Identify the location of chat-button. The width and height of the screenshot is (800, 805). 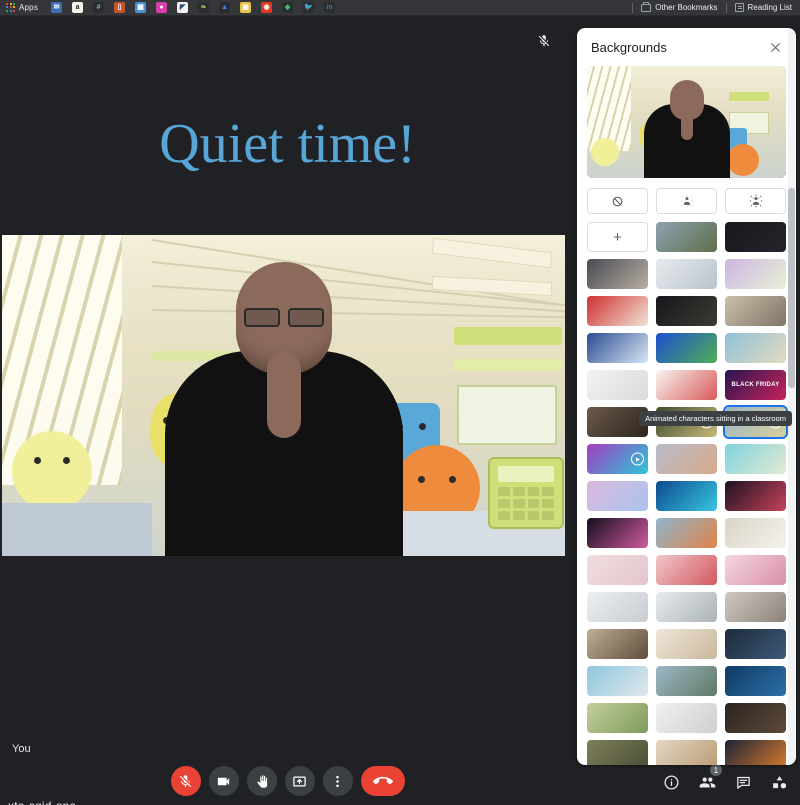
(743, 782).